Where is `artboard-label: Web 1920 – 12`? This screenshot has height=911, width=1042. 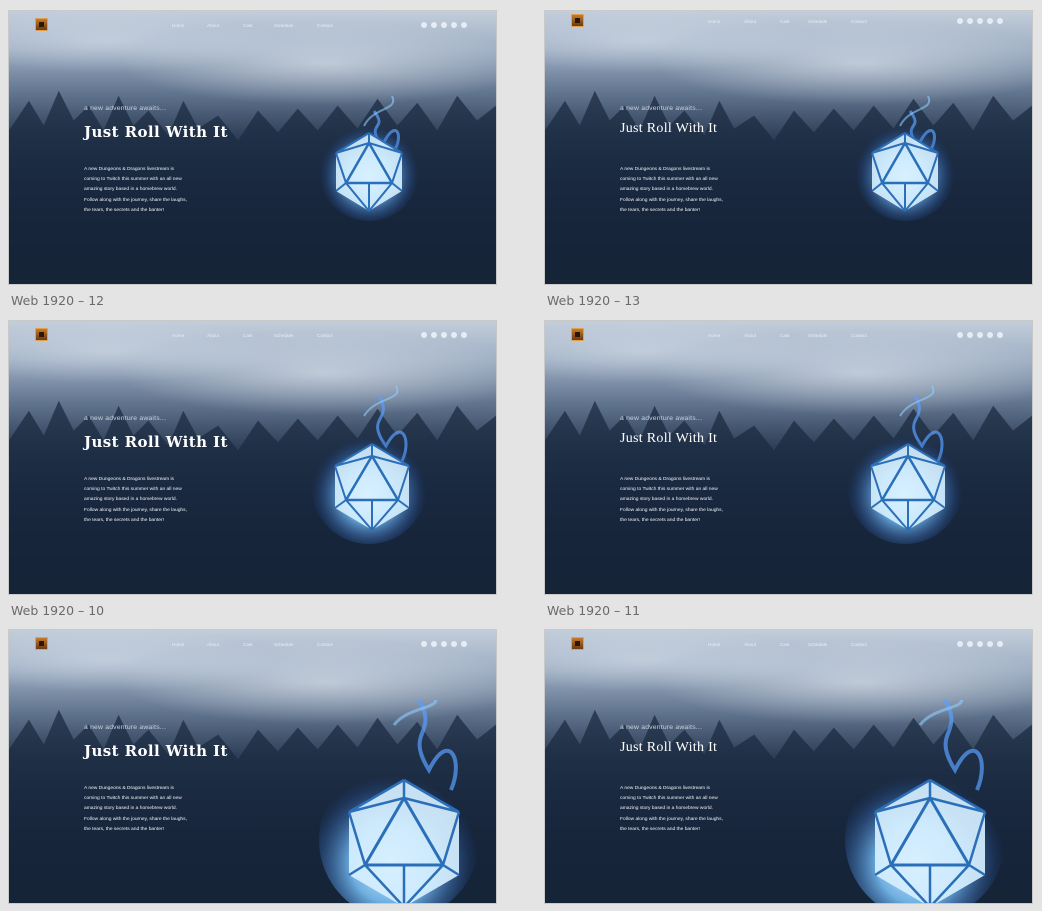
artboard-label: Web 1920 – 12 is located at coordinates (57, 300).